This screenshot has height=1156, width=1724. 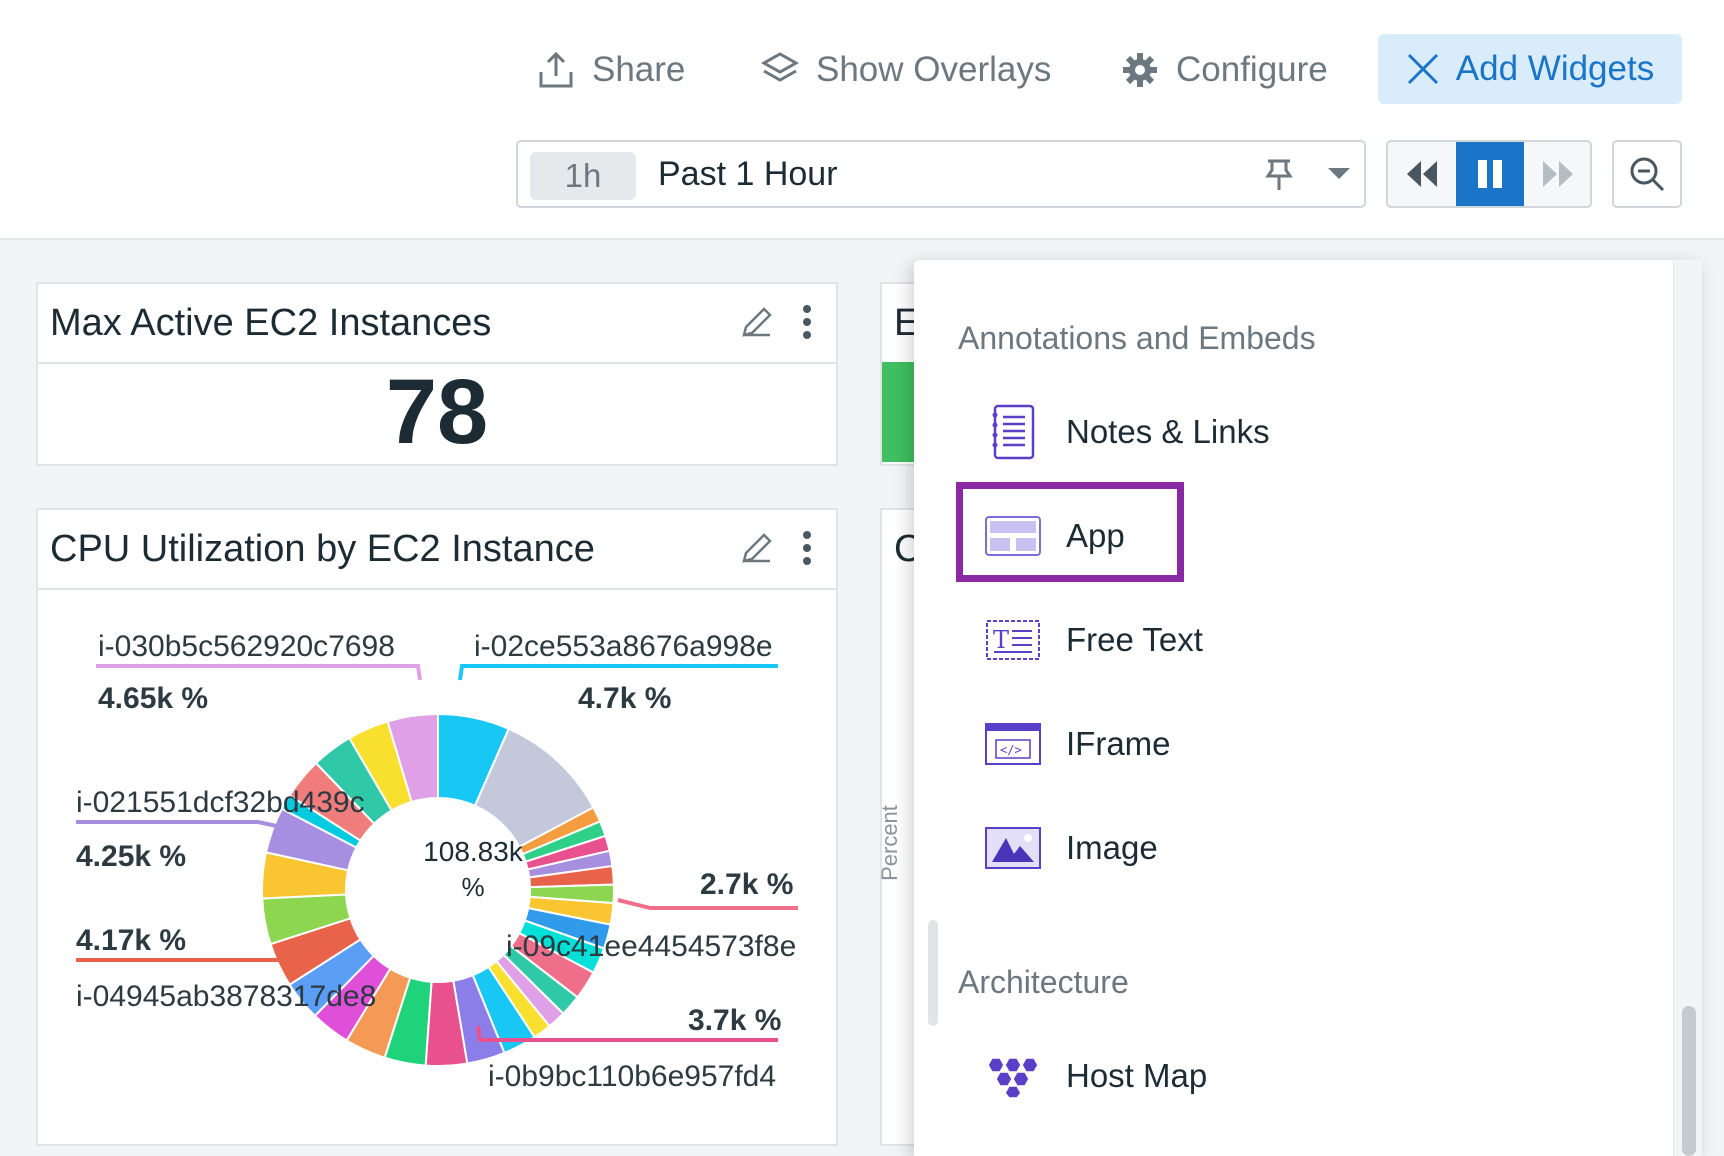 What do you see at coordinates (437, 411) in the screenshot?
I see `widget-value: 78` at bounding box center [437, 411].